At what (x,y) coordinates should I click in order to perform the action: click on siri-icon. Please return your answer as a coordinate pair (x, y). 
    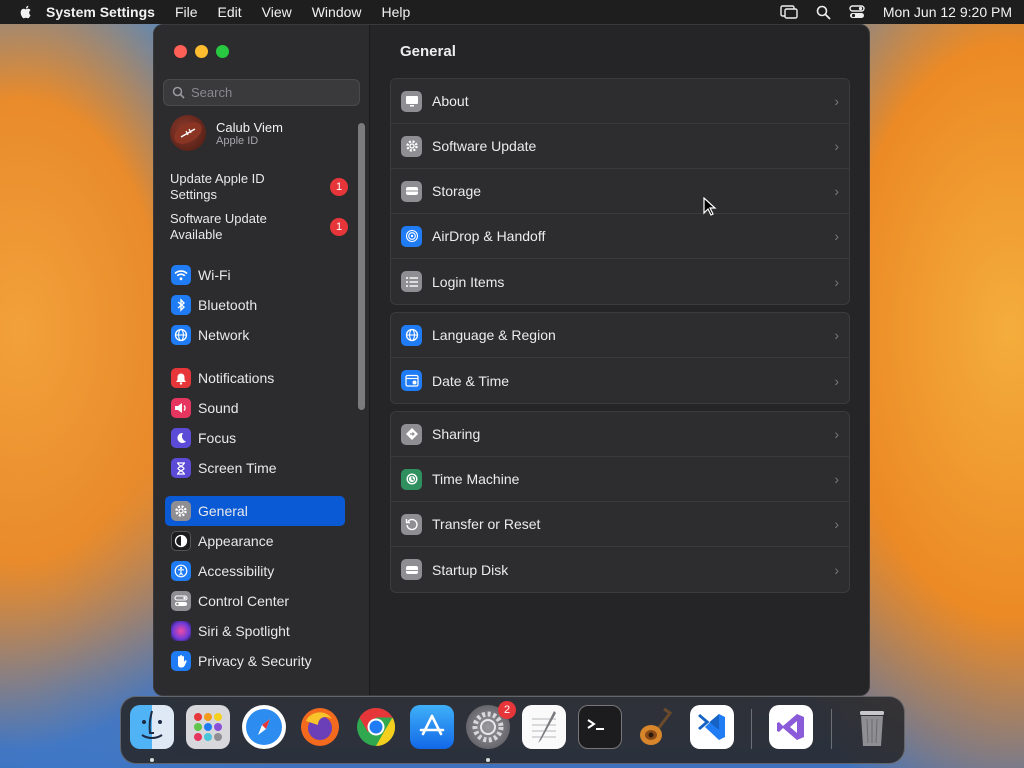
    Looking at the image, I should click on (181, 631).